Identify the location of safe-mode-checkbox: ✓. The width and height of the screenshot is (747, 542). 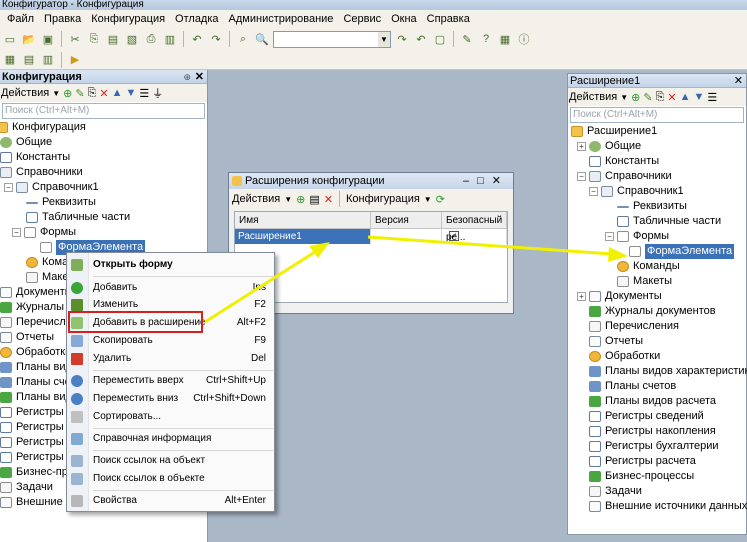
(453, 236).